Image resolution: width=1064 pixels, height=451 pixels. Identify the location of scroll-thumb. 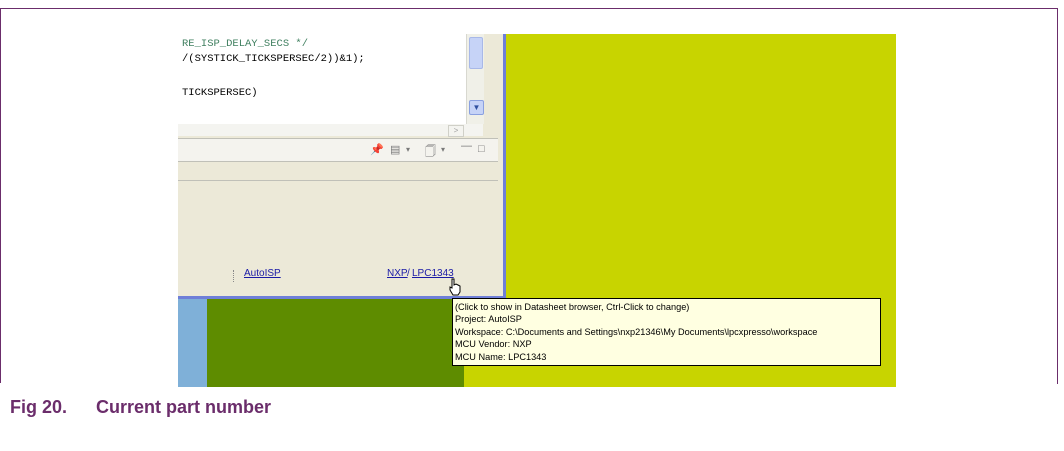
(476, 53).